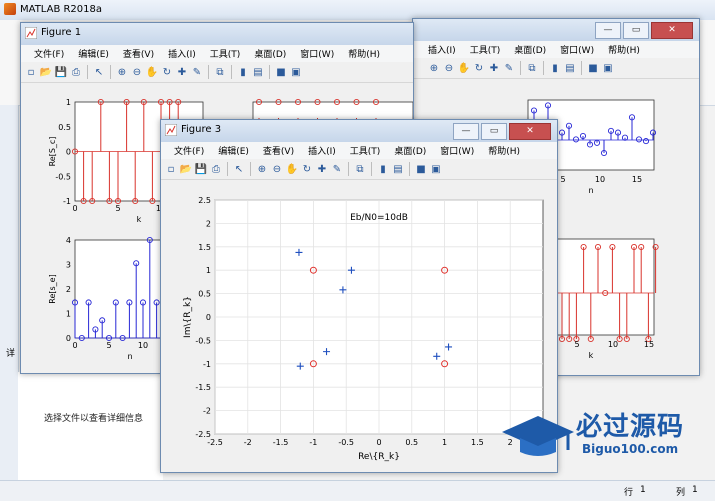  I want to click on y-axis-label: Re[S_c], so click(52, 152).